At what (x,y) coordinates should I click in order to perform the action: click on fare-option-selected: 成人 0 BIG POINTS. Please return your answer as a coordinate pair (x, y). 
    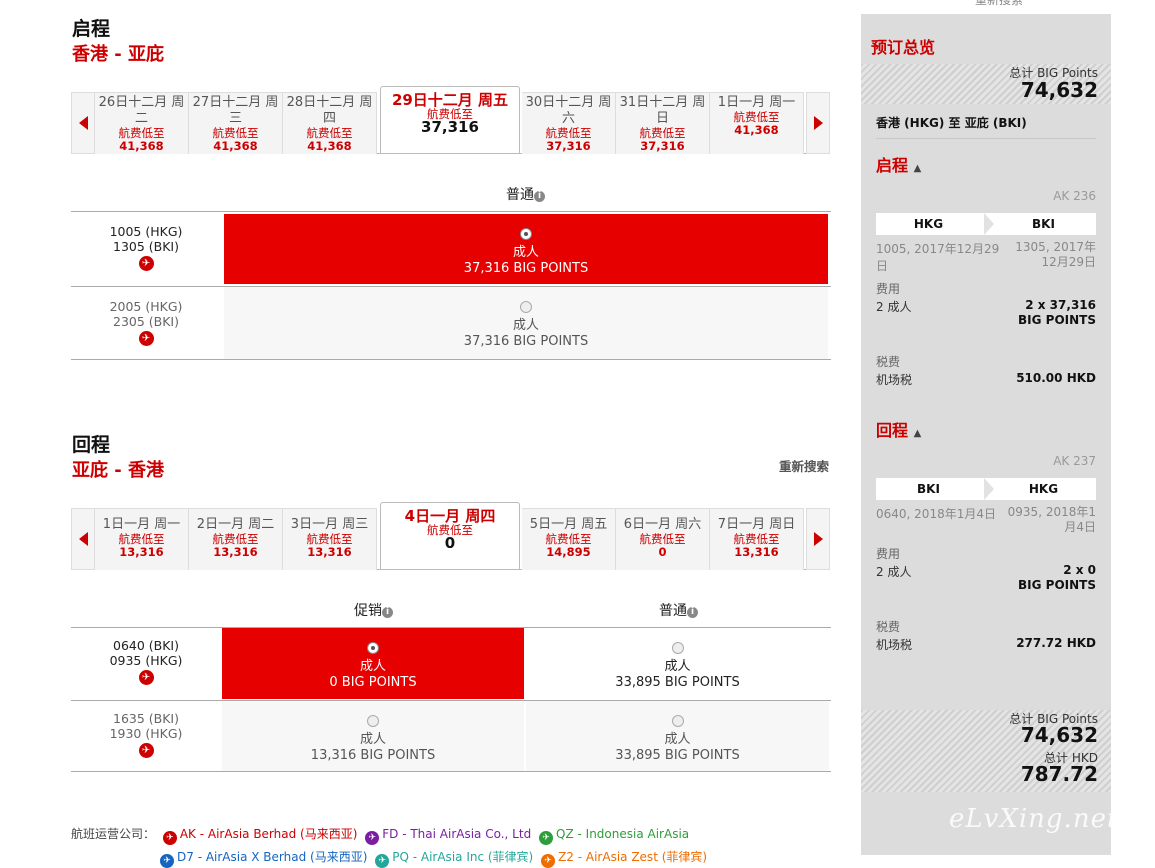
    Looking at the image, I should click on (373, 663).